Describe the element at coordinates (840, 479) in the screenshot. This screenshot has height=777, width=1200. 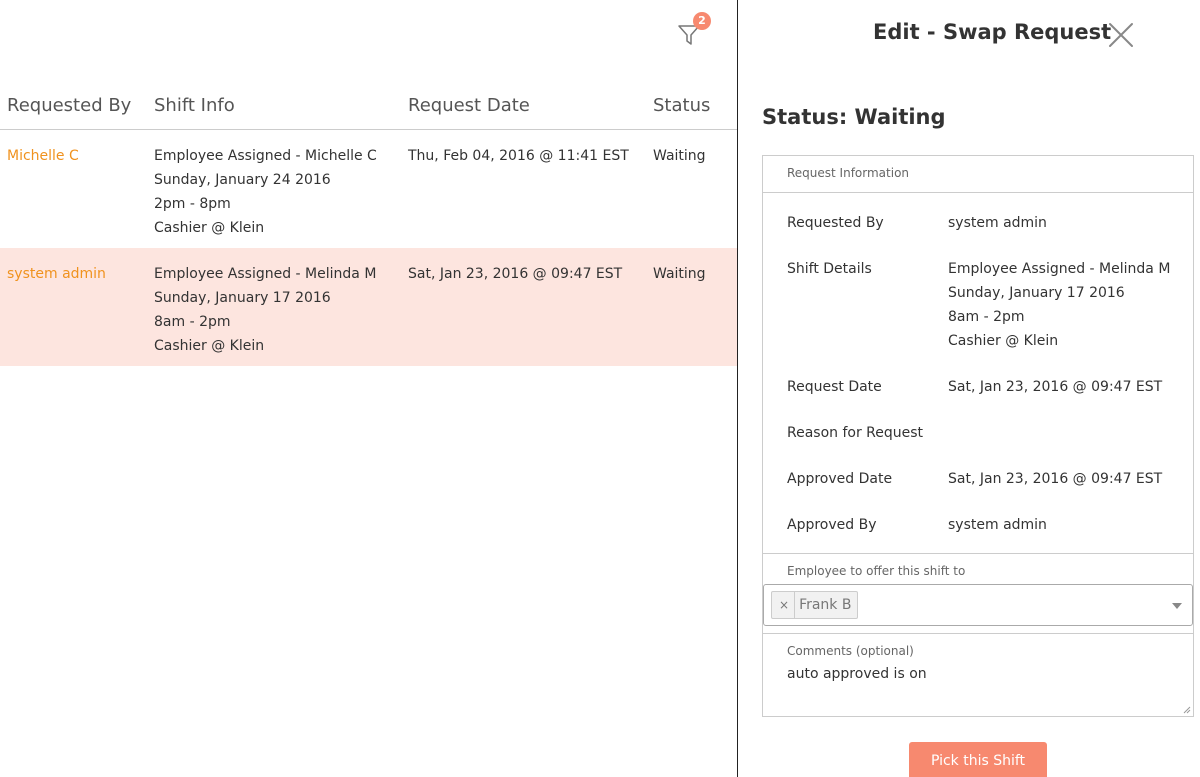
I see `field-label: Approved Date` at that location.